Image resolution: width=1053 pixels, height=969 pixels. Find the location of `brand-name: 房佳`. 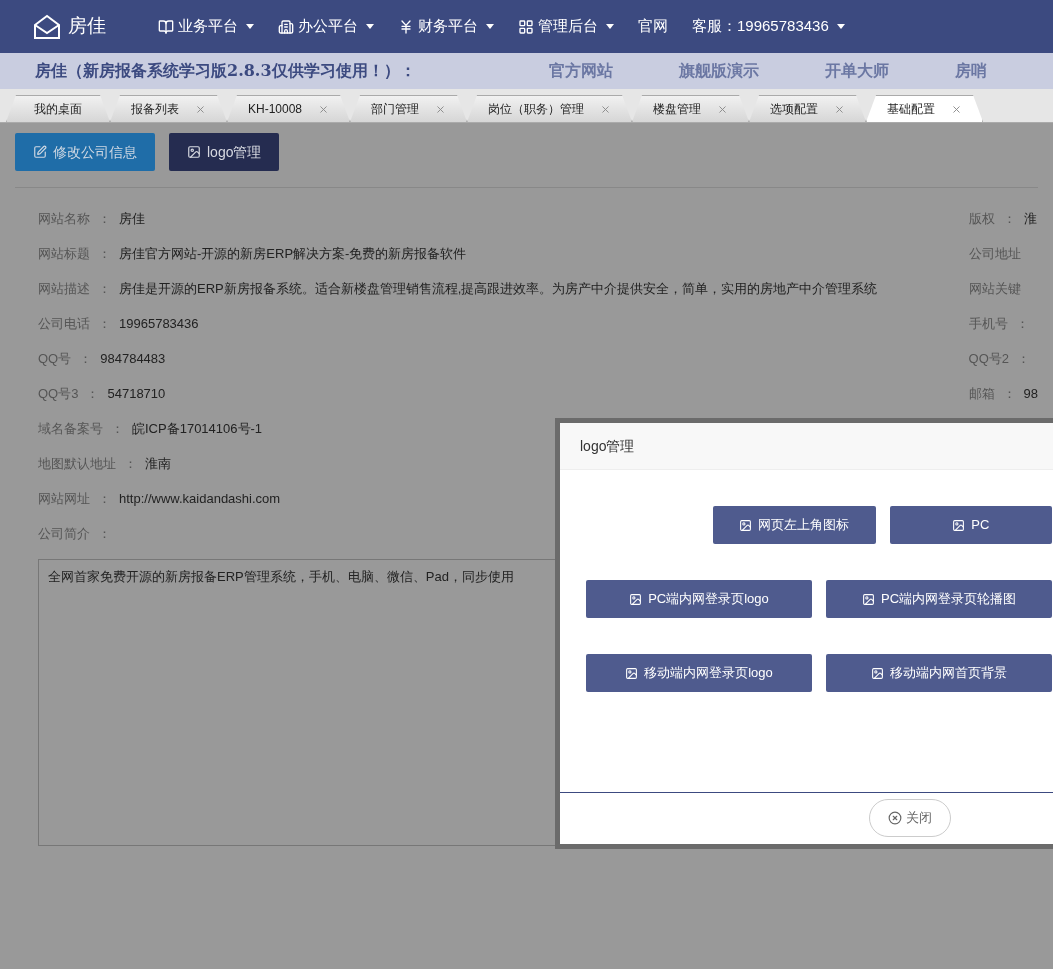

brand-name: 房佳 is located at coordinates (87, 26).